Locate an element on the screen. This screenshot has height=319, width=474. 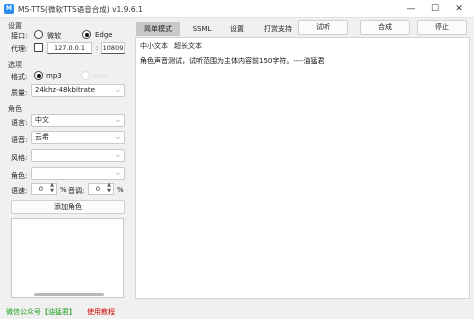
role-label: 角色: is located at coordinates (19, 176).